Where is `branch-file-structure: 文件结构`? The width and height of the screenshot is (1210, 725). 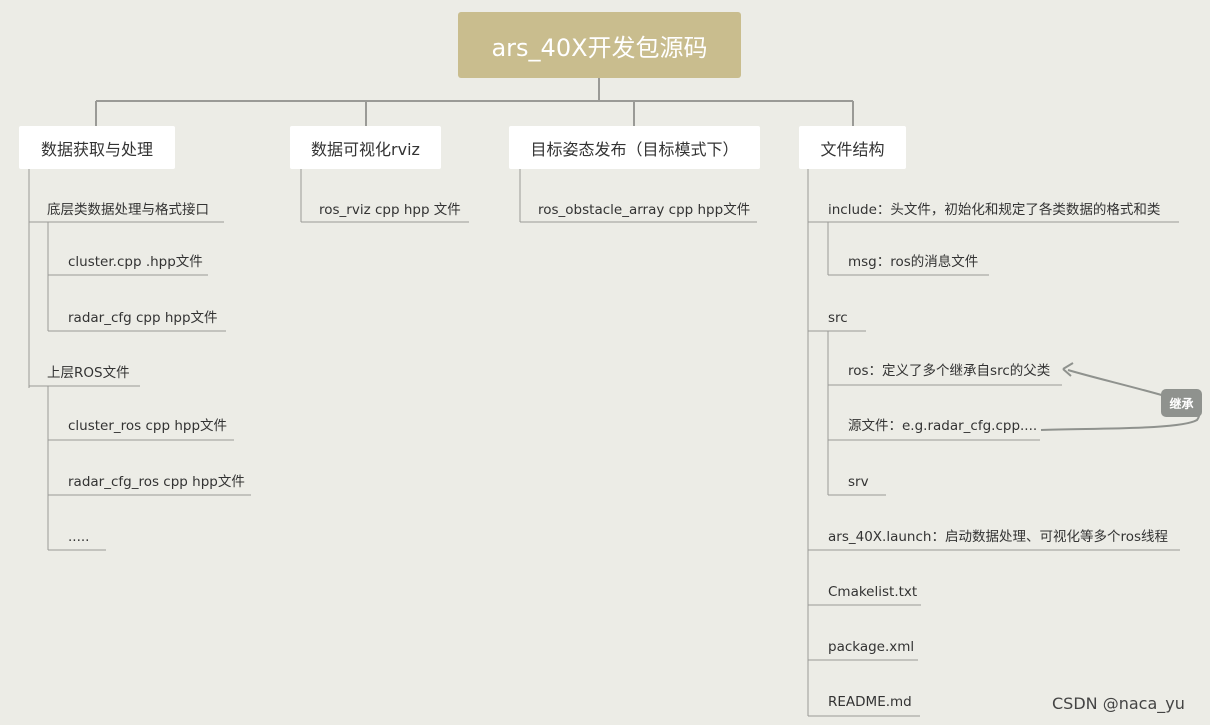
branch-file-structure: 文件结构 is located at coordinates (852, 147).